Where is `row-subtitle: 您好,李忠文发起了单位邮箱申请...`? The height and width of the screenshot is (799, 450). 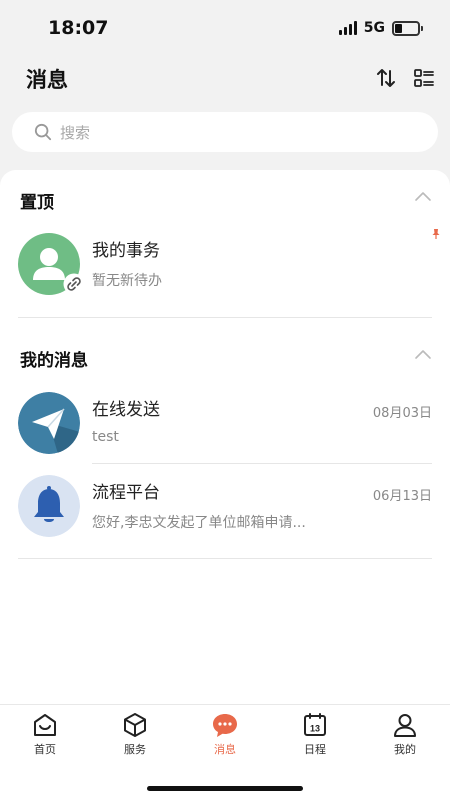 row-subtitle: 您好,李忠文发起了单位邮箱申请... is located at coordinates (199, 523).